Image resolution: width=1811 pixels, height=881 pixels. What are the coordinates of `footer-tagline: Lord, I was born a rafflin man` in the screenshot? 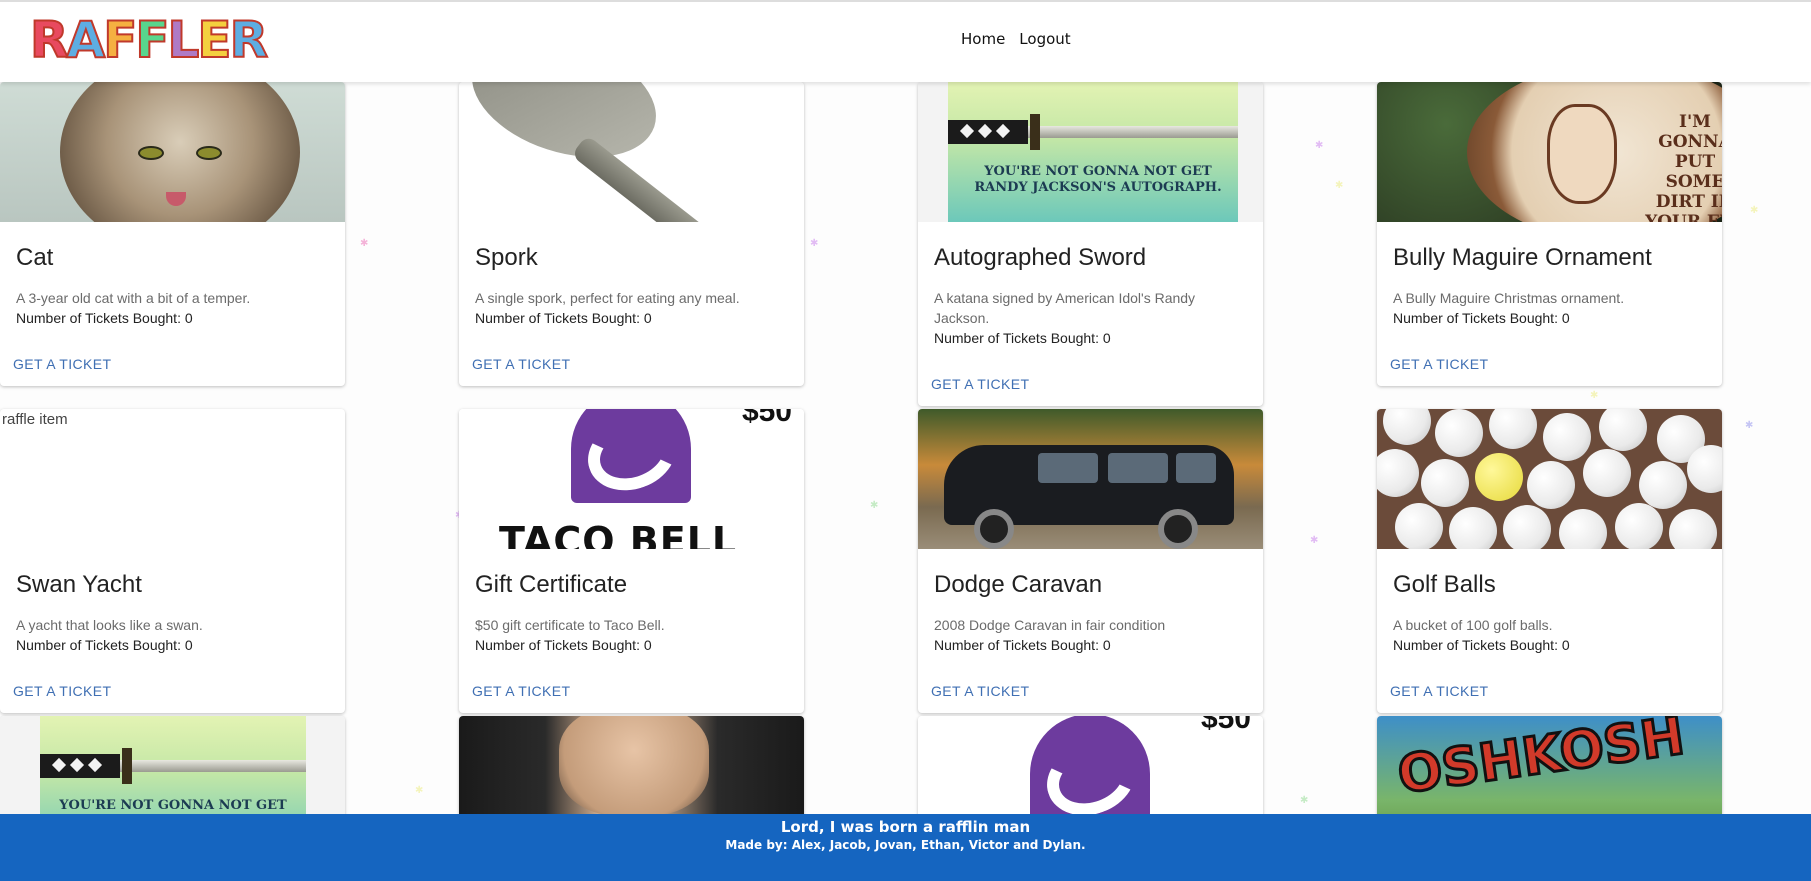 It's located at (905, 827).